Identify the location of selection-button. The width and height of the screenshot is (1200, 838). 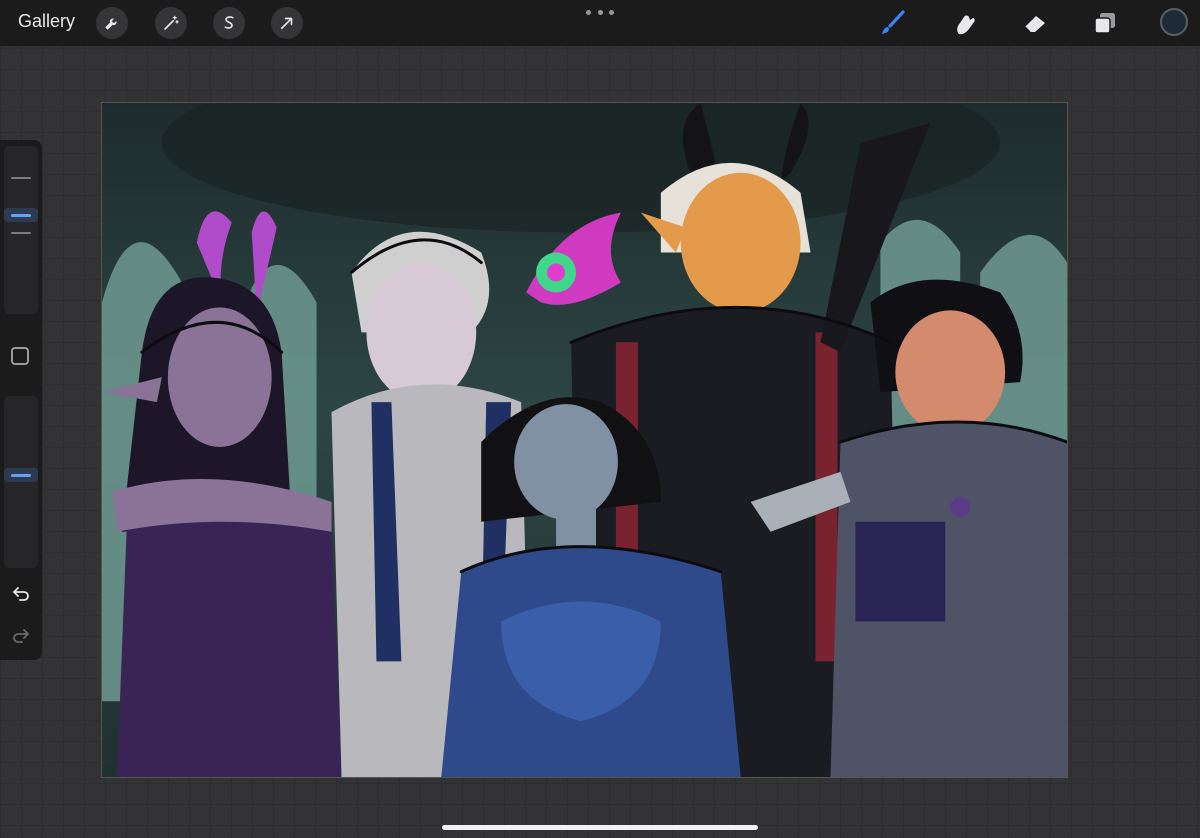
(229, 23).